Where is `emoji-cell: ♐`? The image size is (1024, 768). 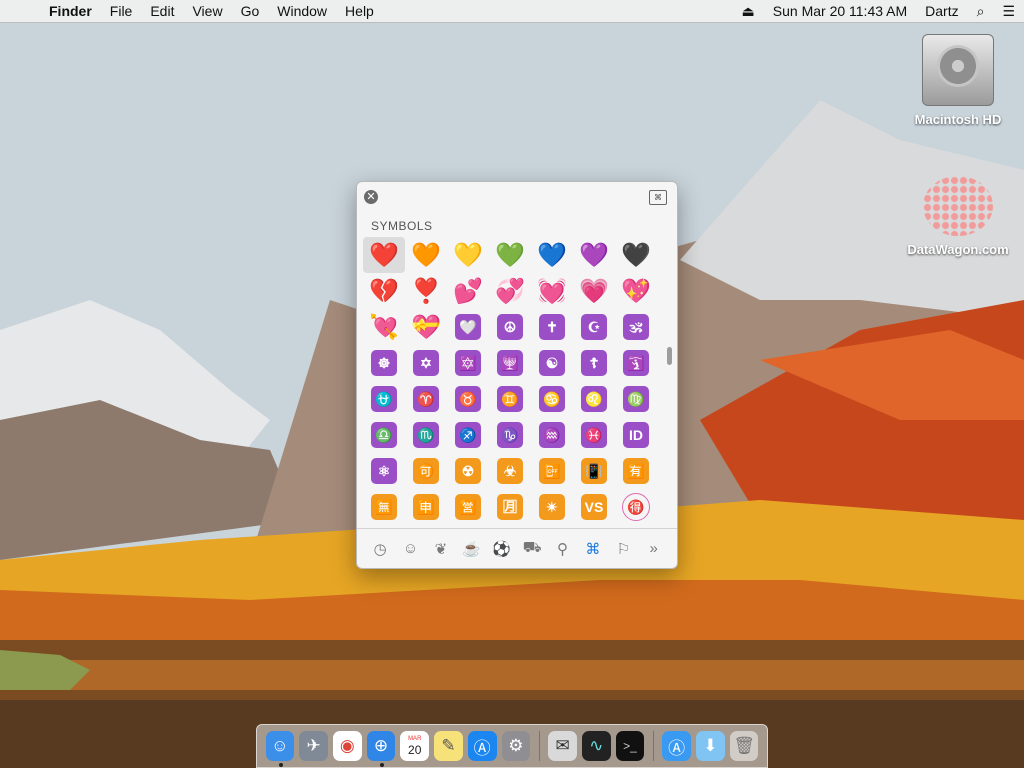 emoji-cell: ♐ is located at coordinates (468, 435).